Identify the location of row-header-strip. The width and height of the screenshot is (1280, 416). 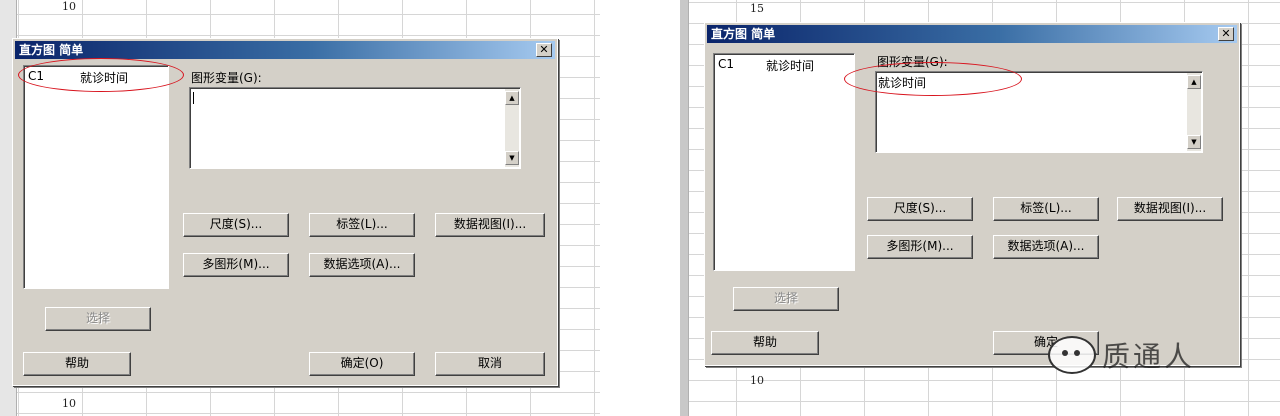
(684, 208).